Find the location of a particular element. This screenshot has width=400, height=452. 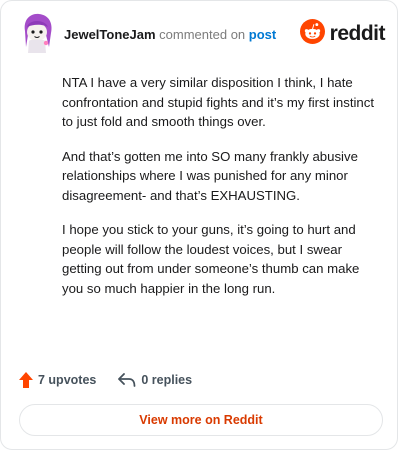

reddit-wordmark: reddit is located at coordinates (357, 33).